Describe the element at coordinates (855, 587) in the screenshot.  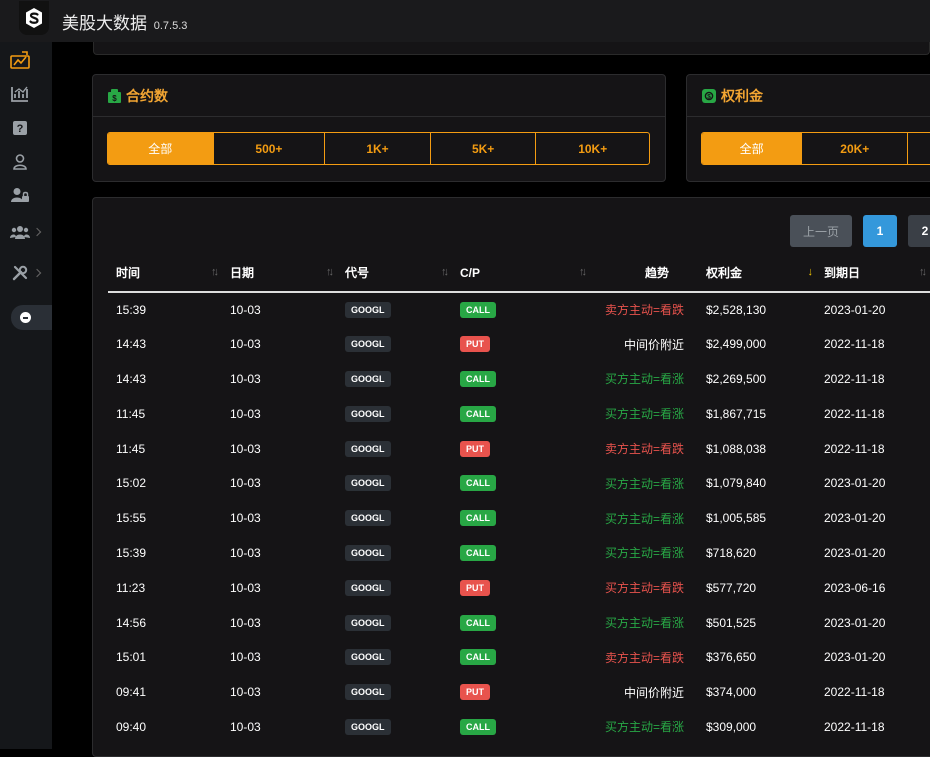
I see `cell-expiry: 2023-06-16` at that location.